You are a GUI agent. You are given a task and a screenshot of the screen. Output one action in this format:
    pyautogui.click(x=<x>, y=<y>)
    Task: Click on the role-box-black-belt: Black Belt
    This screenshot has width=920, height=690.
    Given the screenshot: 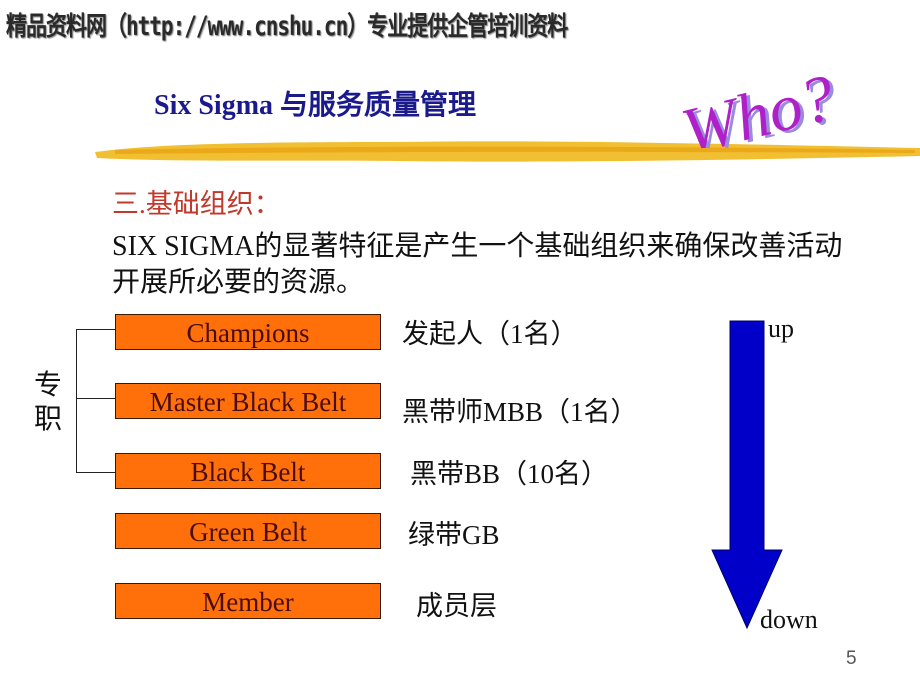 What is the action you would take?
    pyautogui.click(x=248, y=471)
    